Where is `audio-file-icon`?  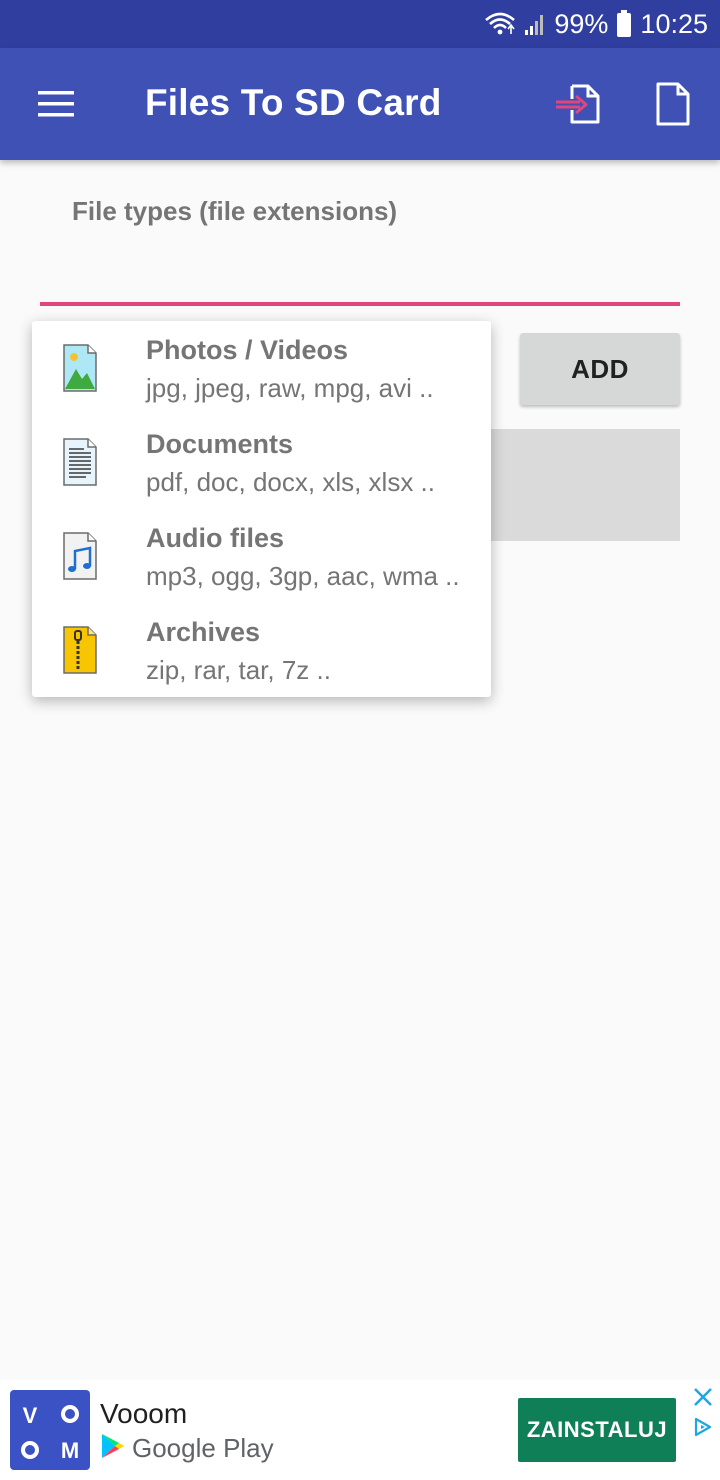 audio-file-icon is located at coordinates (80, 556).